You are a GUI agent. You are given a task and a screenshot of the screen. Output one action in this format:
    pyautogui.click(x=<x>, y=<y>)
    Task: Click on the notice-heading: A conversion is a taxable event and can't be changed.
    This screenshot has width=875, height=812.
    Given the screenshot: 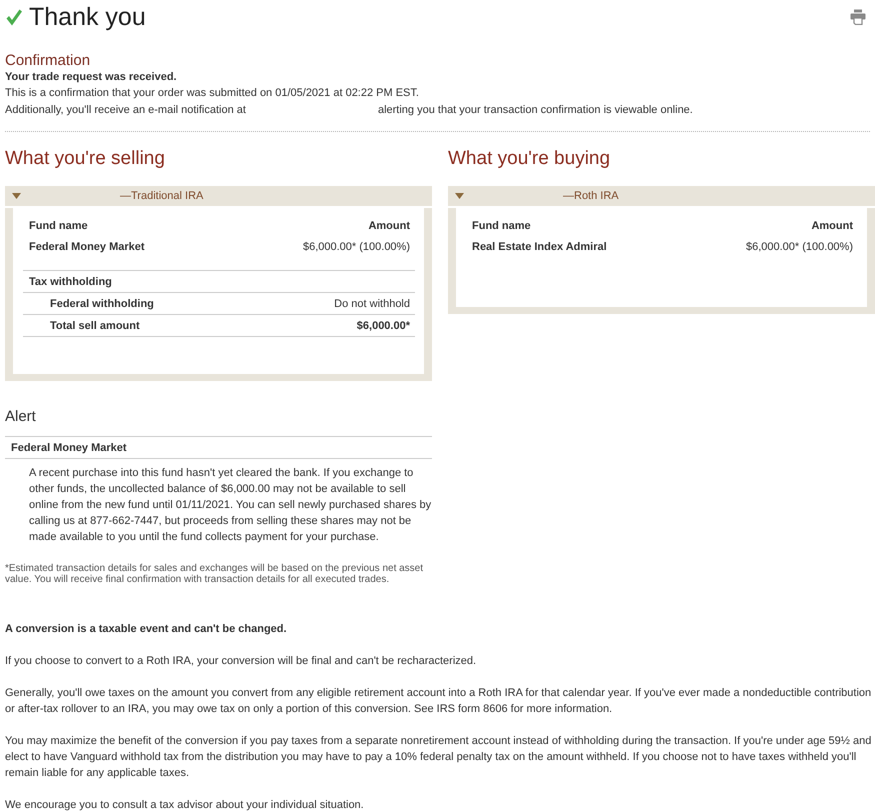 What is the action you would take?
    pyautogui.click(x=146, y=629)
    